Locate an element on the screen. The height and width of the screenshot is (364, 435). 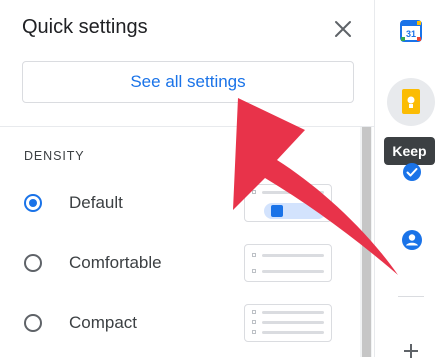
radio-button-comfortable is located at coordinates (33, 263).